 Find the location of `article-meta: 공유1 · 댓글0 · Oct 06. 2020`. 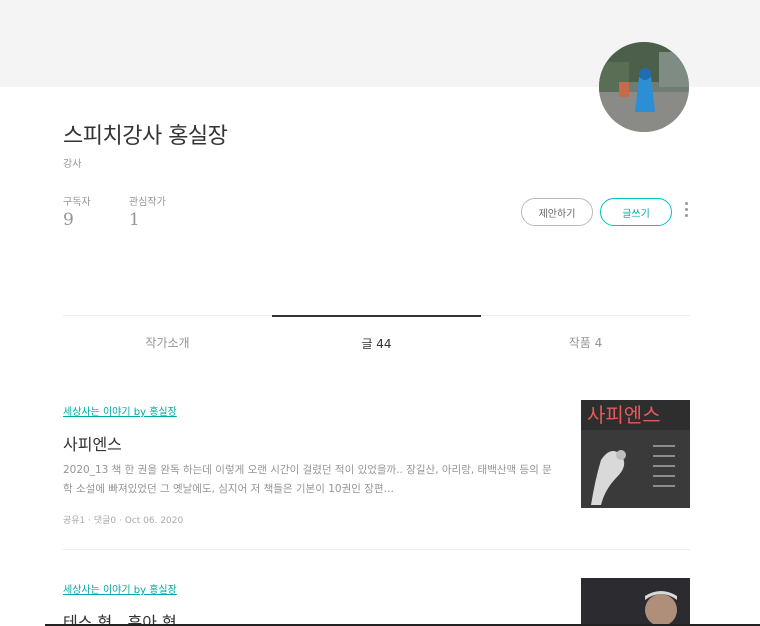

article-meta: 공유1 · 댓글0 · Oct 06. 2020 is located at coordinates (123, 521).